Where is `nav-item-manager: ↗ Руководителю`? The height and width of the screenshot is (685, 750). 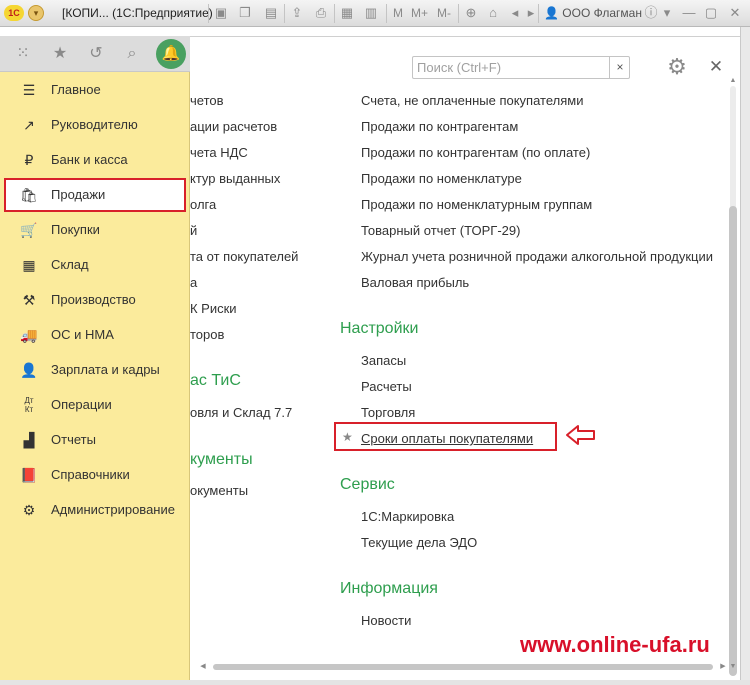
nav-item-manager: ↗ Руководителю is located at coordinates (95, 125).